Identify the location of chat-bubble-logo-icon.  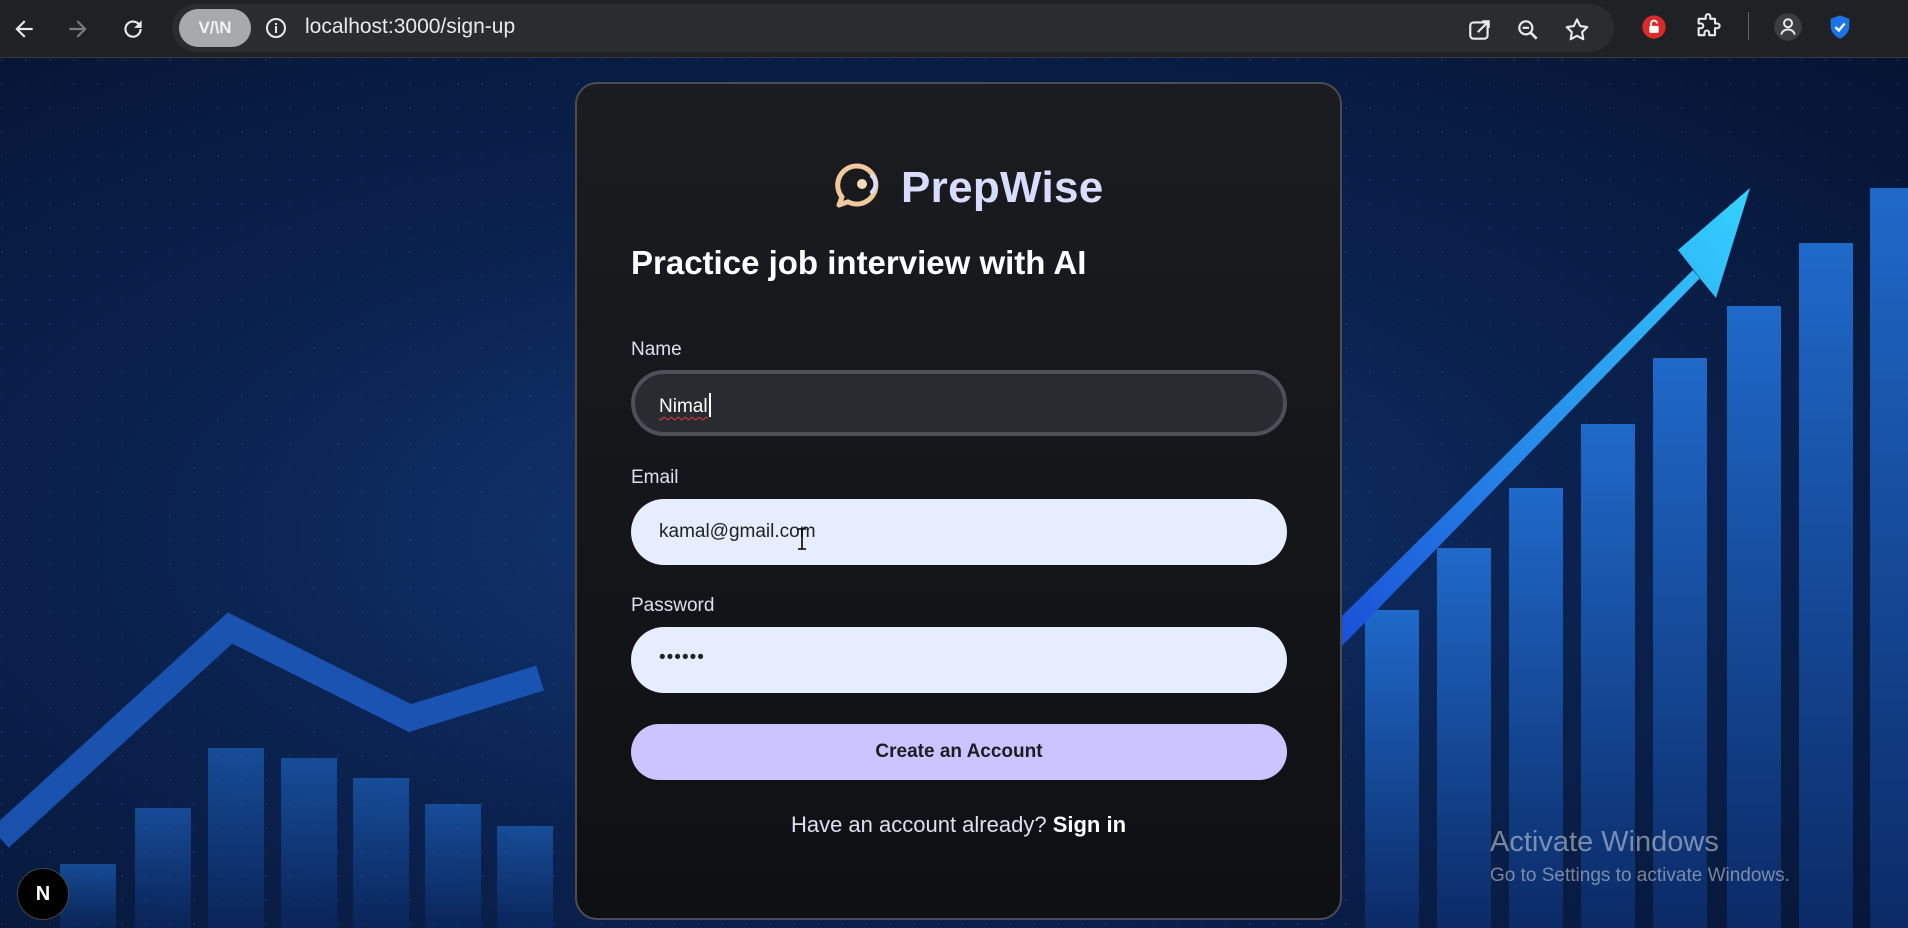
(862, 187).